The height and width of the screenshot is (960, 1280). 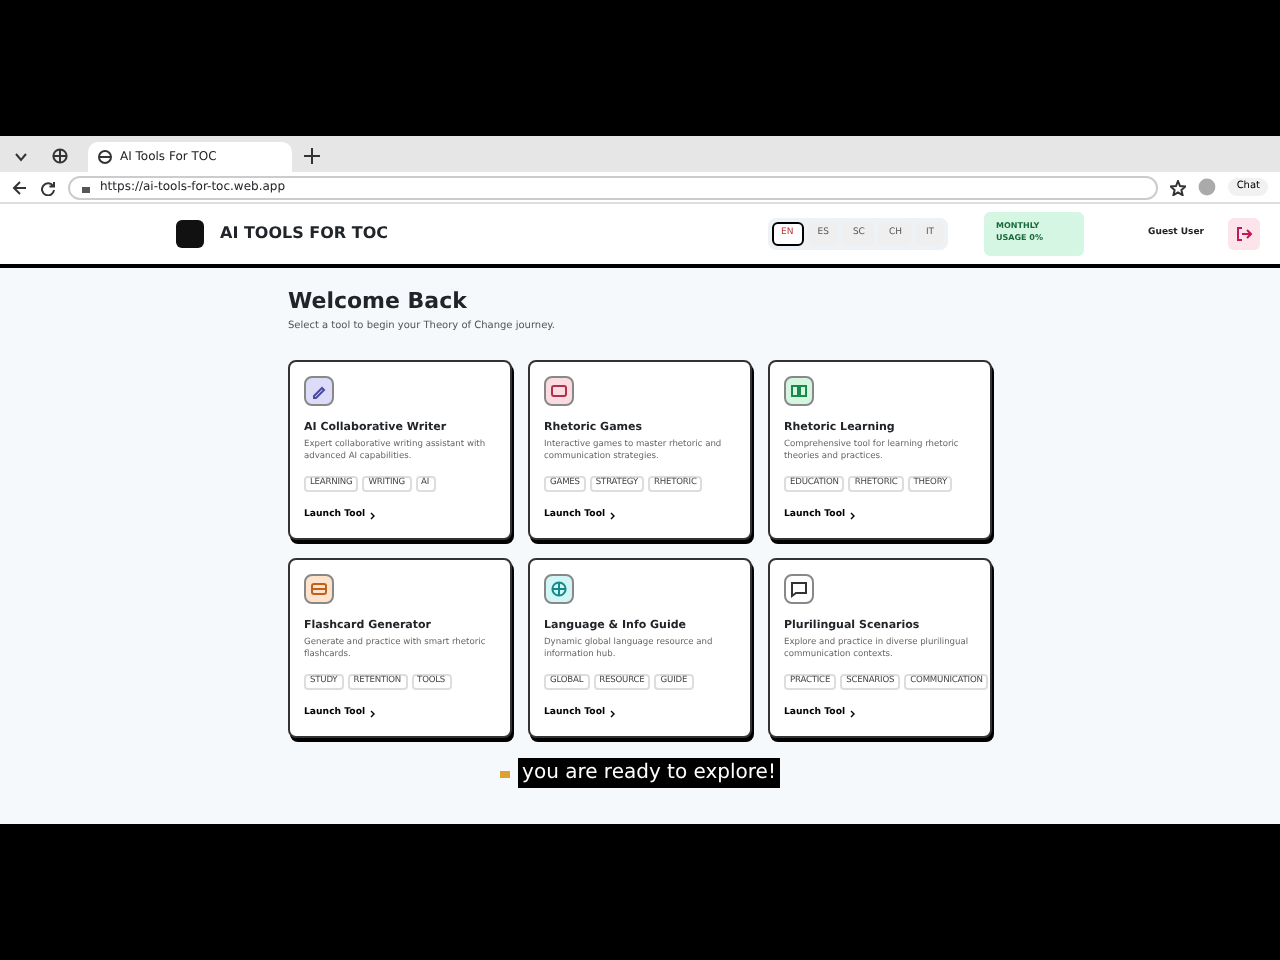 I want to click on back-icon, so click(x=20, y=187).